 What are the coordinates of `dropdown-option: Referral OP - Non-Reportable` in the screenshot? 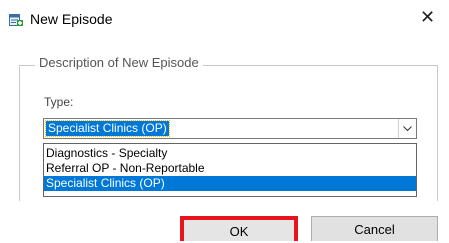 It's located at (230, 168).